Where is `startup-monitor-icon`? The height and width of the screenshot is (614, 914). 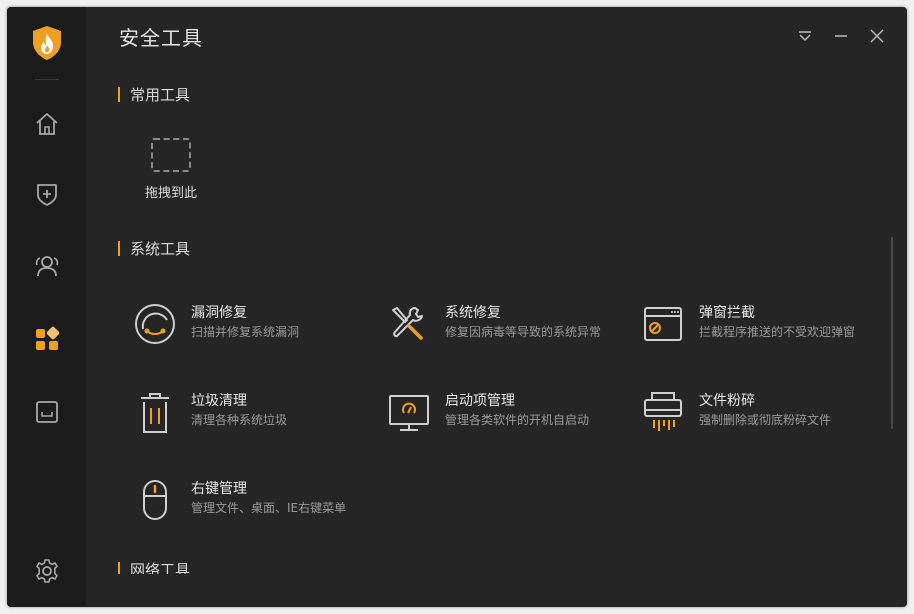
startup-monitor-icon is located at coordinates (409, 413).